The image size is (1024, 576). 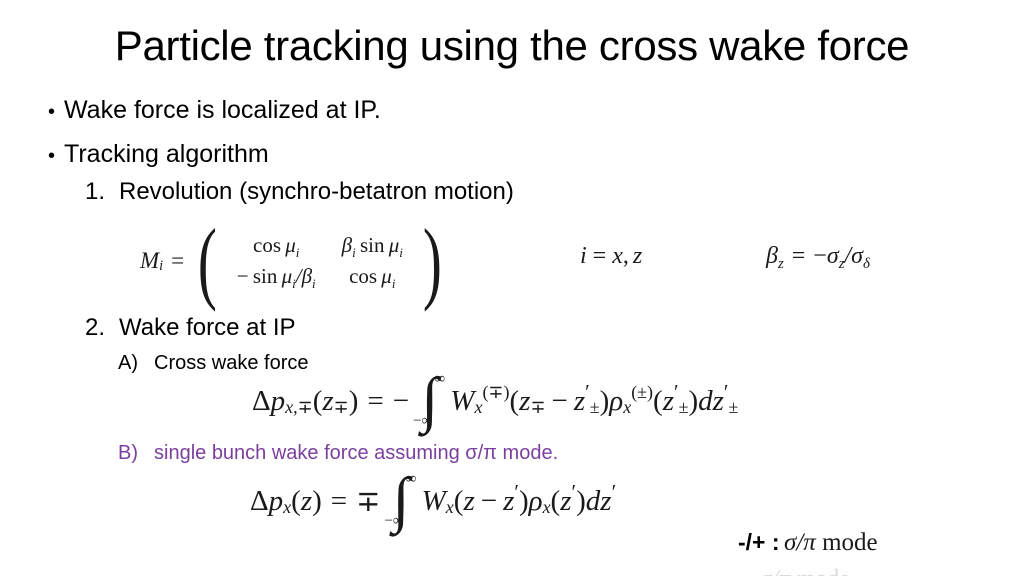 What do you see at coordinates (276, 246) in the screenshot?
I see `matrix-cell-11: cos μi` at bounding box center [276, 246].